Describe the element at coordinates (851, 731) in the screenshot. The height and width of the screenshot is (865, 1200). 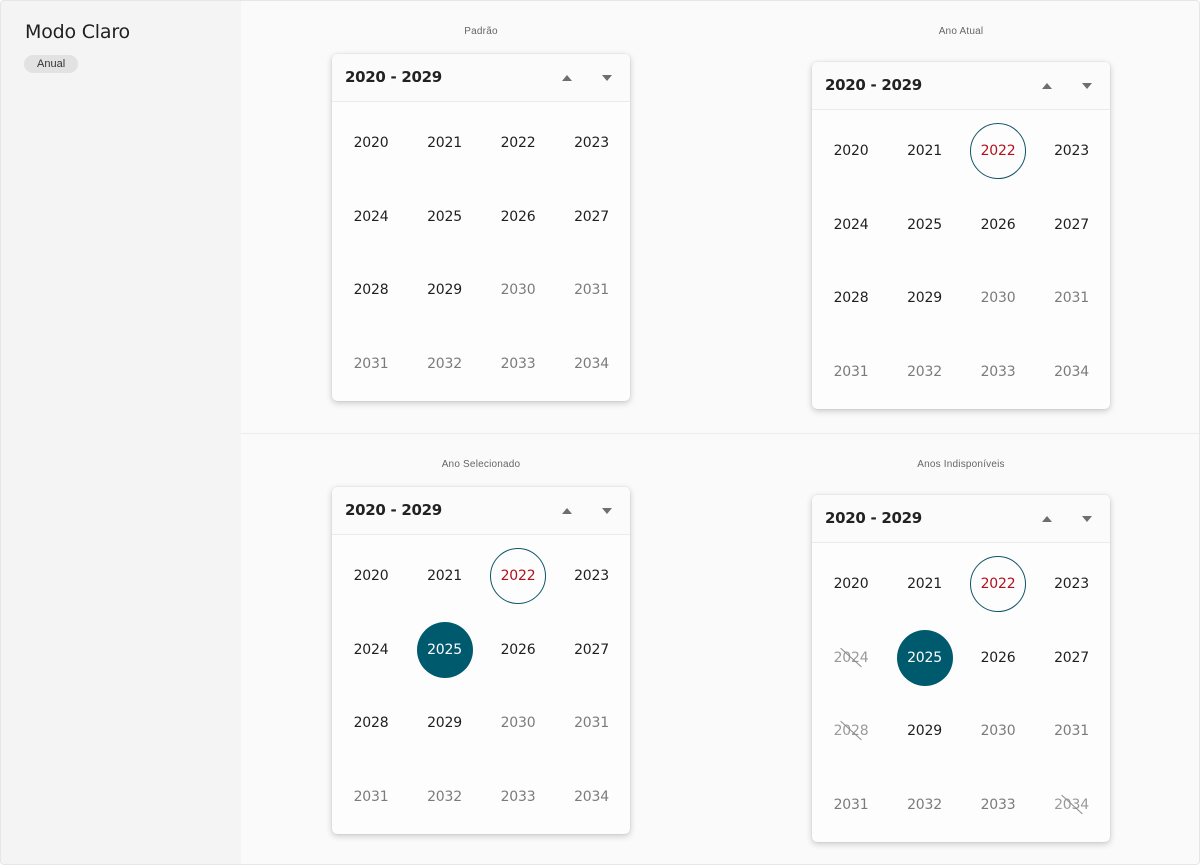
I see `year-cell-disabled: 2028` at that location.